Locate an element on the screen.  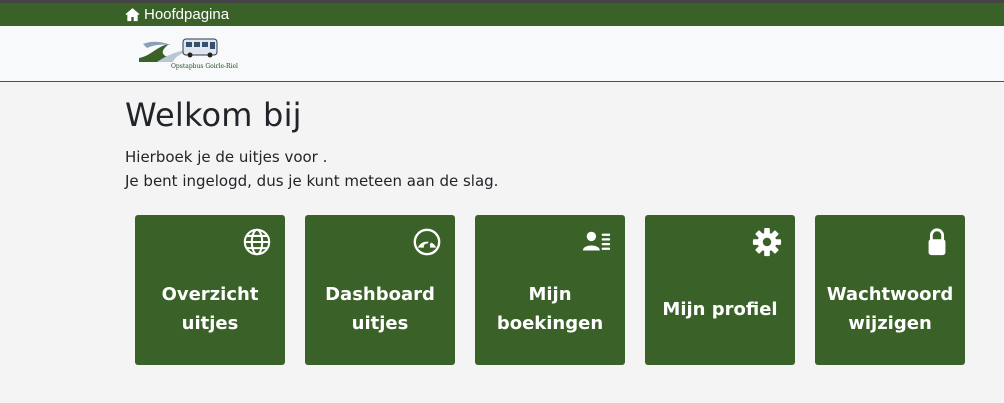
home-icon is located at coordinates (132, 14).